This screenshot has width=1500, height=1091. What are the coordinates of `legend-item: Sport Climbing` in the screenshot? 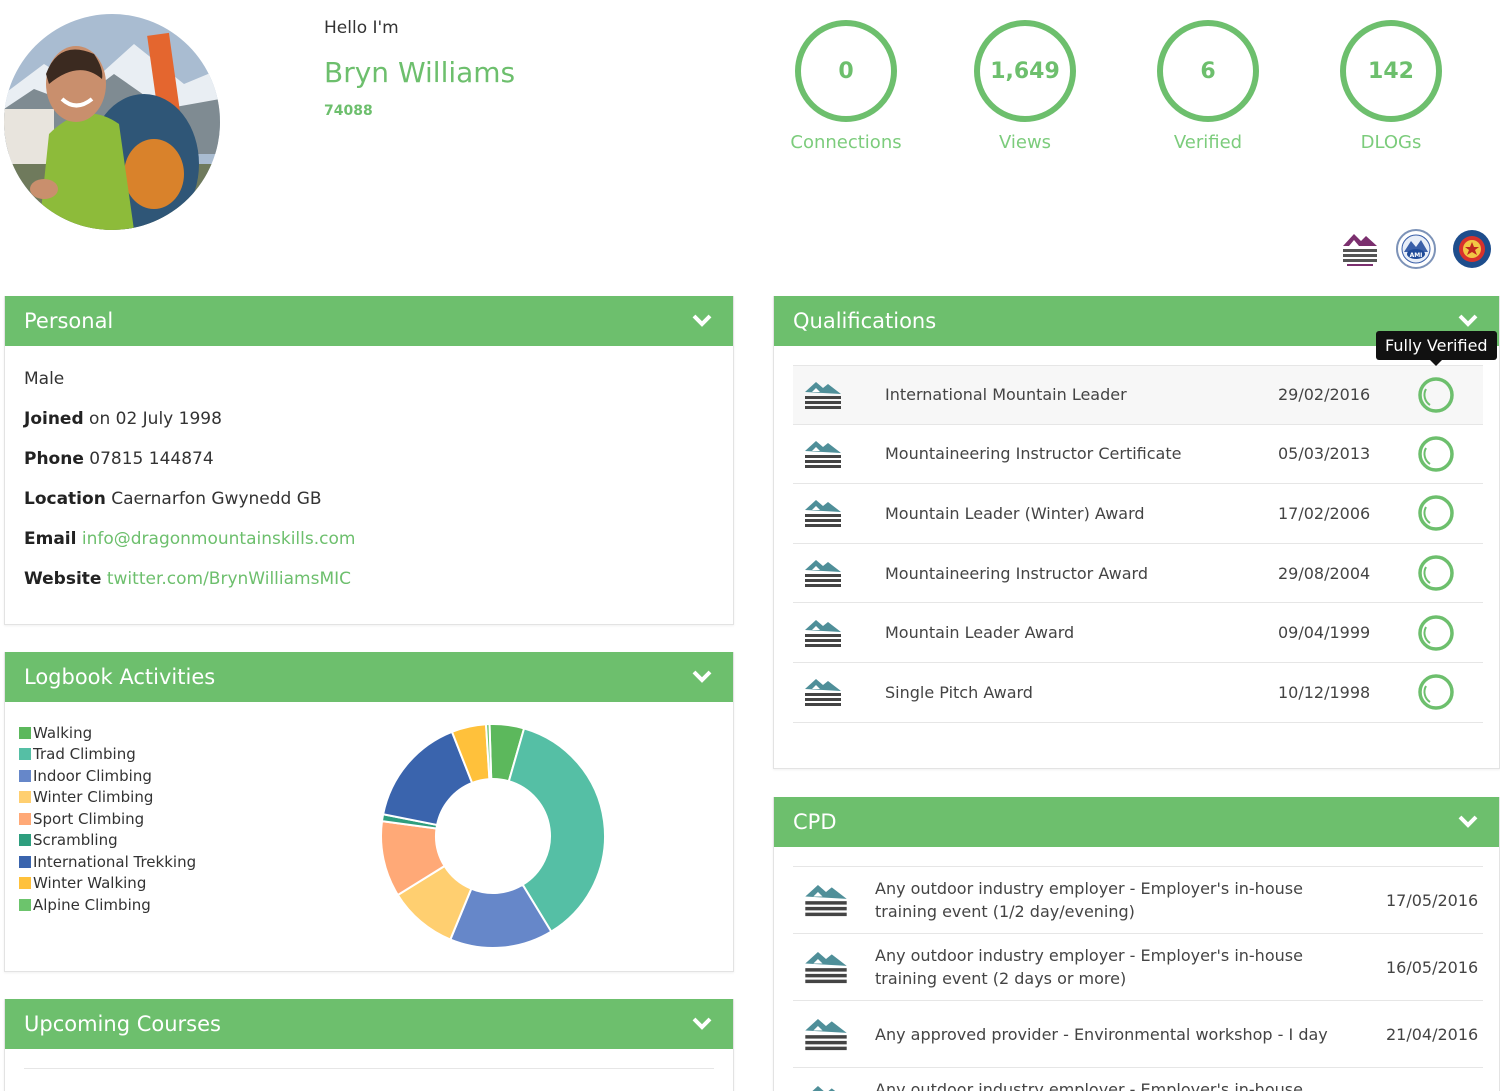 It's located at (107, 819).